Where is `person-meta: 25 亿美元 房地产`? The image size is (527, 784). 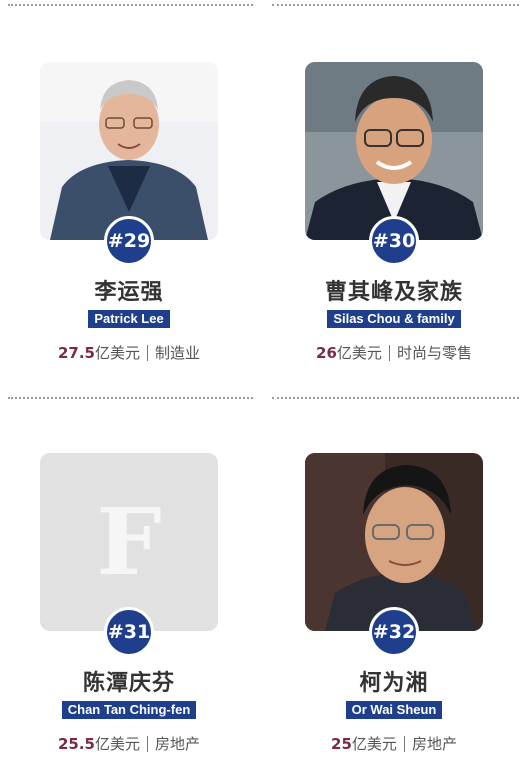 person-meta: 25 亿美元 房地产 is located at coordinates (394, 743).